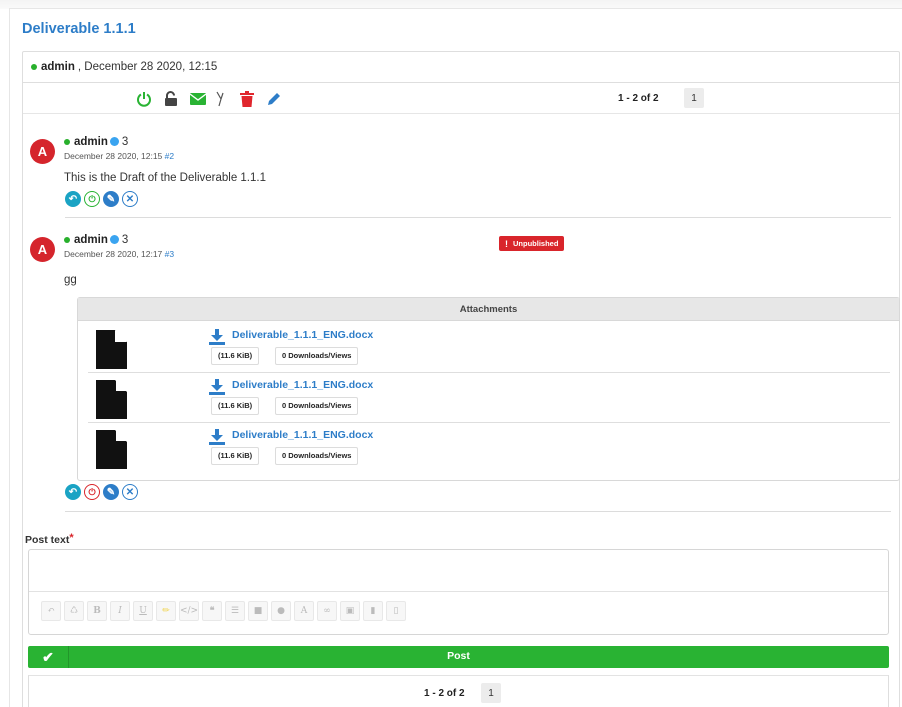 The image size is (902, 707). I want to click on post-editor: ↶ ♺ B I U ✏ </> ❝ ☰ ■ ● A ∞ ▣ ▮ ▯, so click(458, 592).